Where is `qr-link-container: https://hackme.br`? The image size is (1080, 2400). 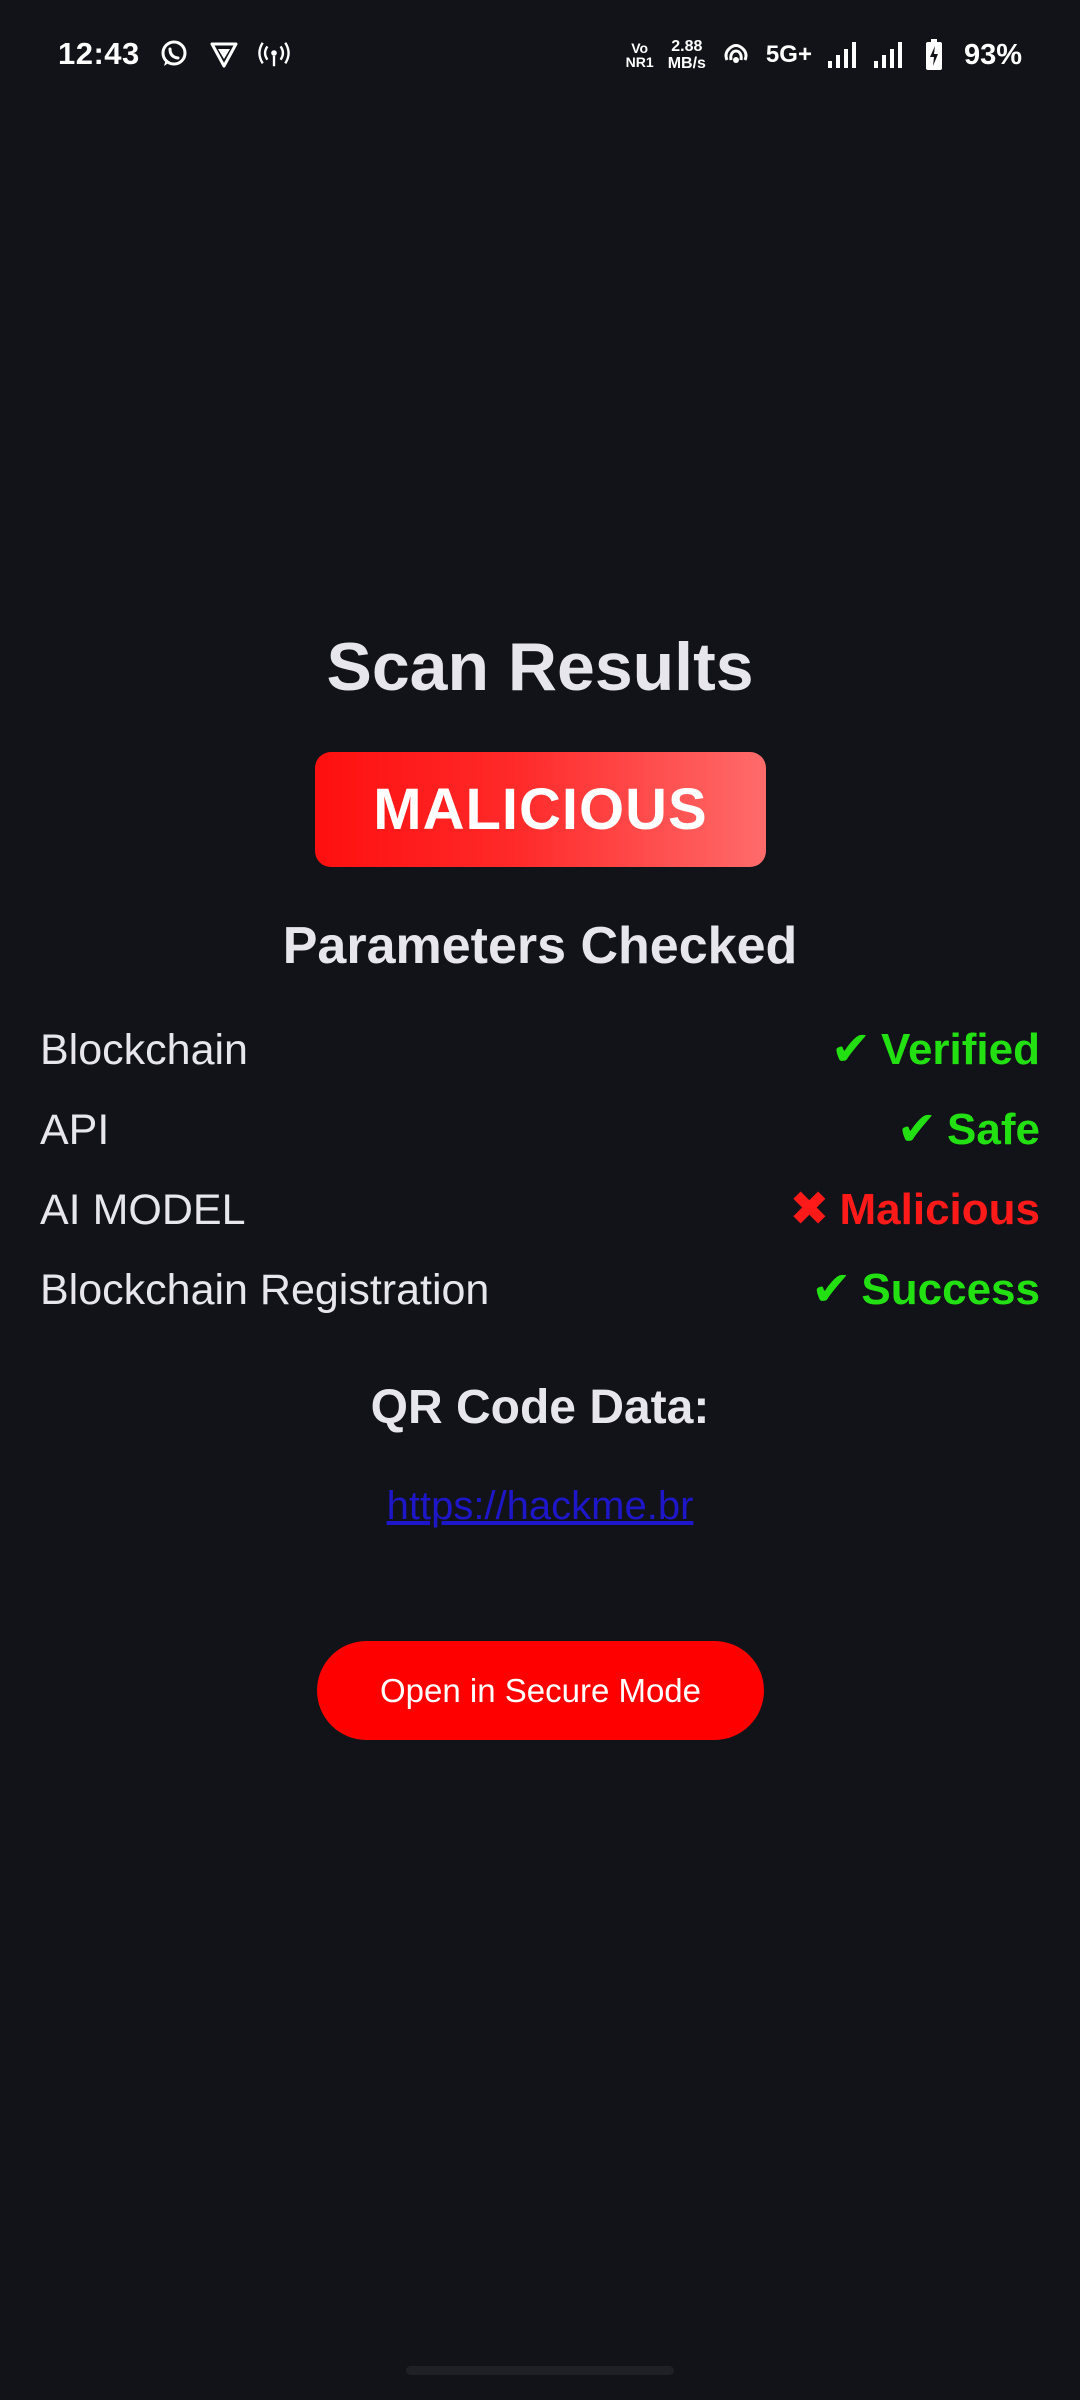 qr-link-container: https://hackme.br is located at coordinates (540, 1506).